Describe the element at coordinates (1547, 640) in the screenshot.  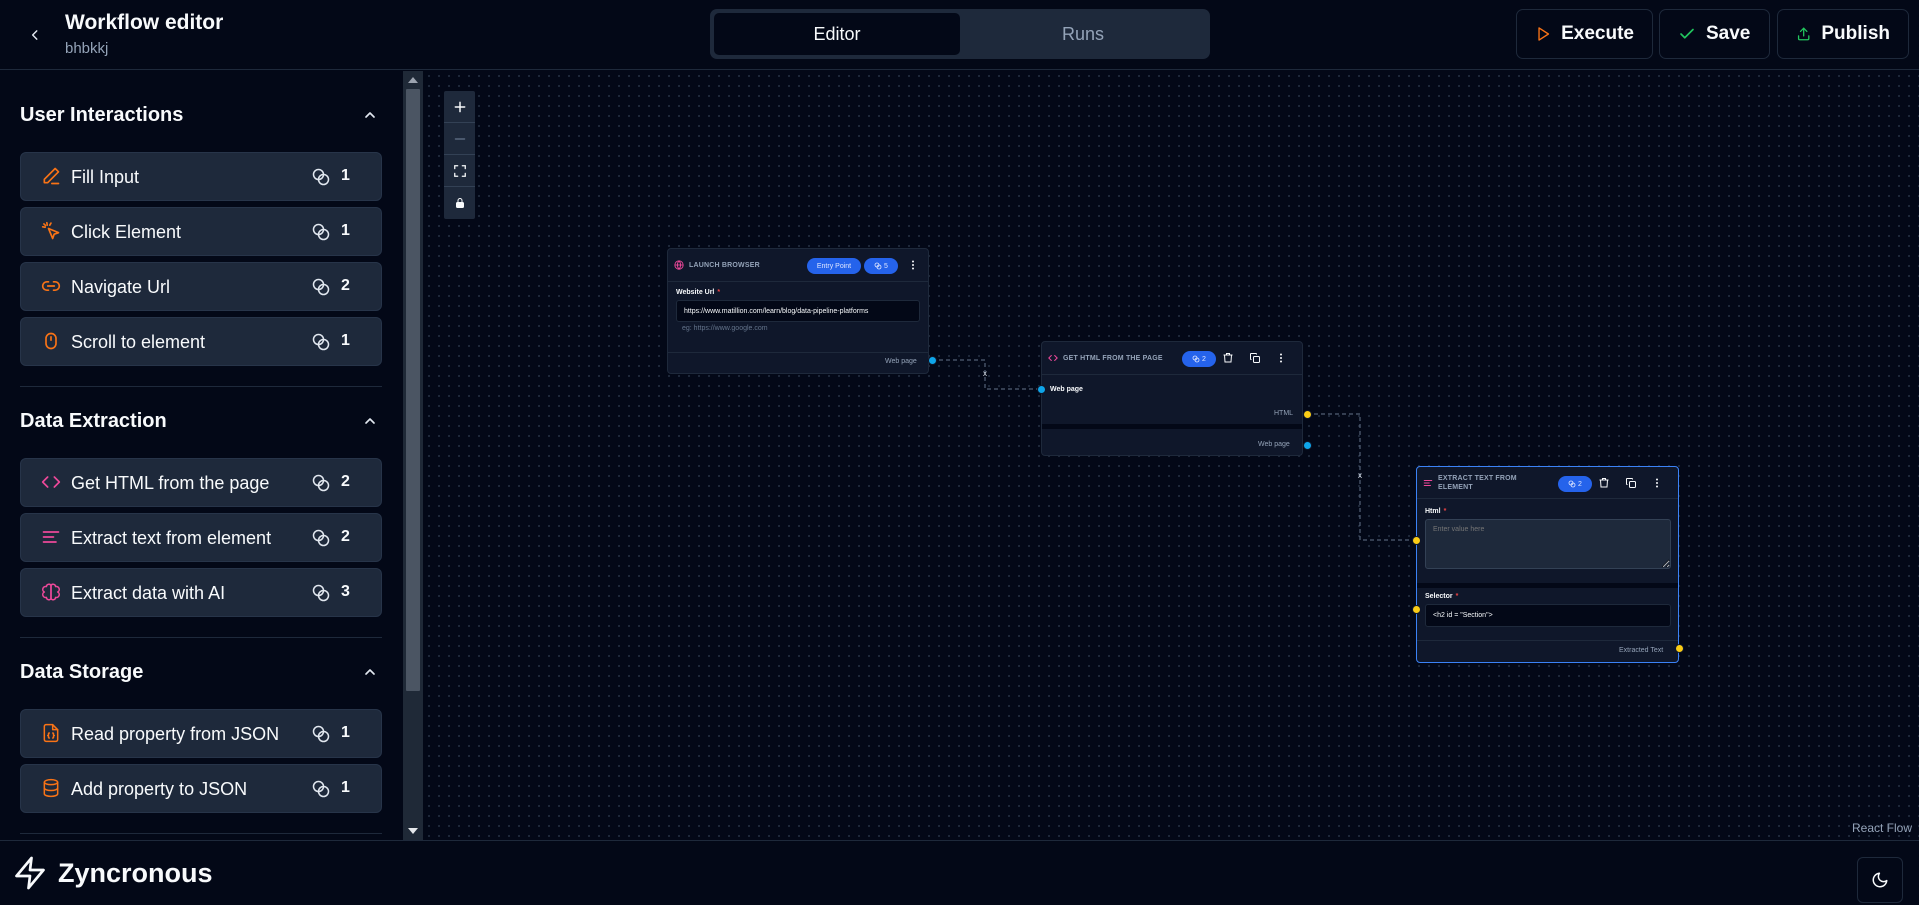
I see `node-divider` at that location.